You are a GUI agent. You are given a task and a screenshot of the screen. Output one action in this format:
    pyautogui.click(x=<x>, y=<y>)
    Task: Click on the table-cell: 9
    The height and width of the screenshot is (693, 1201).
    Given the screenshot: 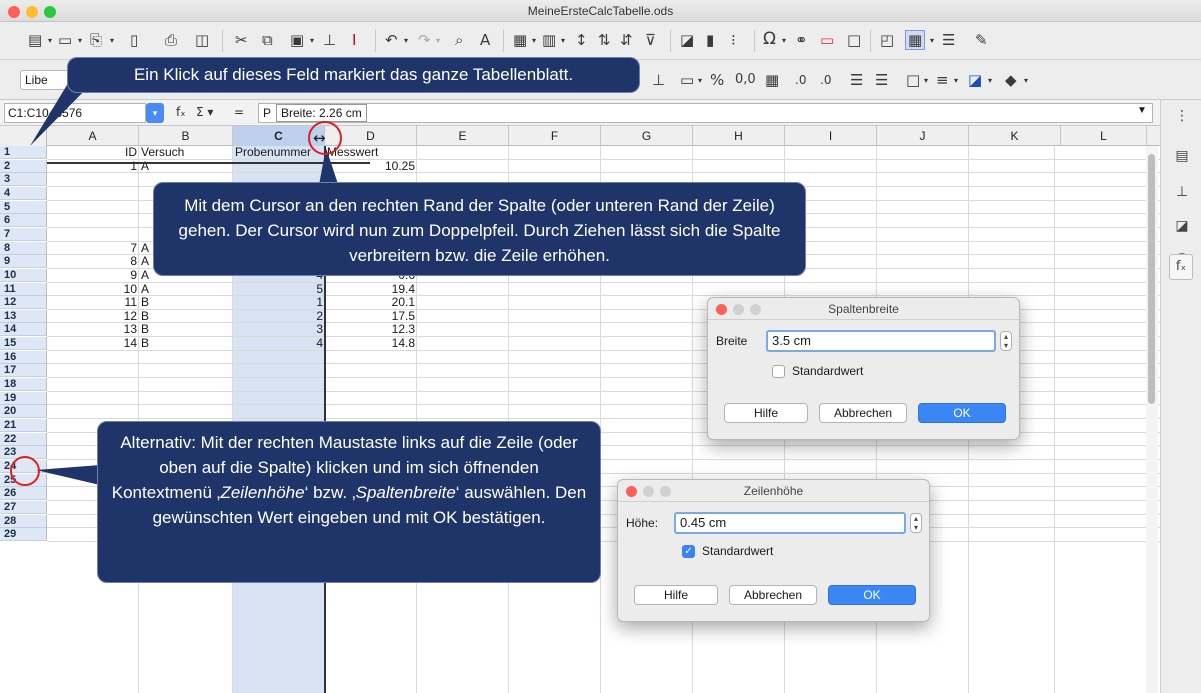 What is the action you would take?
    pyautogui.click(x=93, y=275)
    